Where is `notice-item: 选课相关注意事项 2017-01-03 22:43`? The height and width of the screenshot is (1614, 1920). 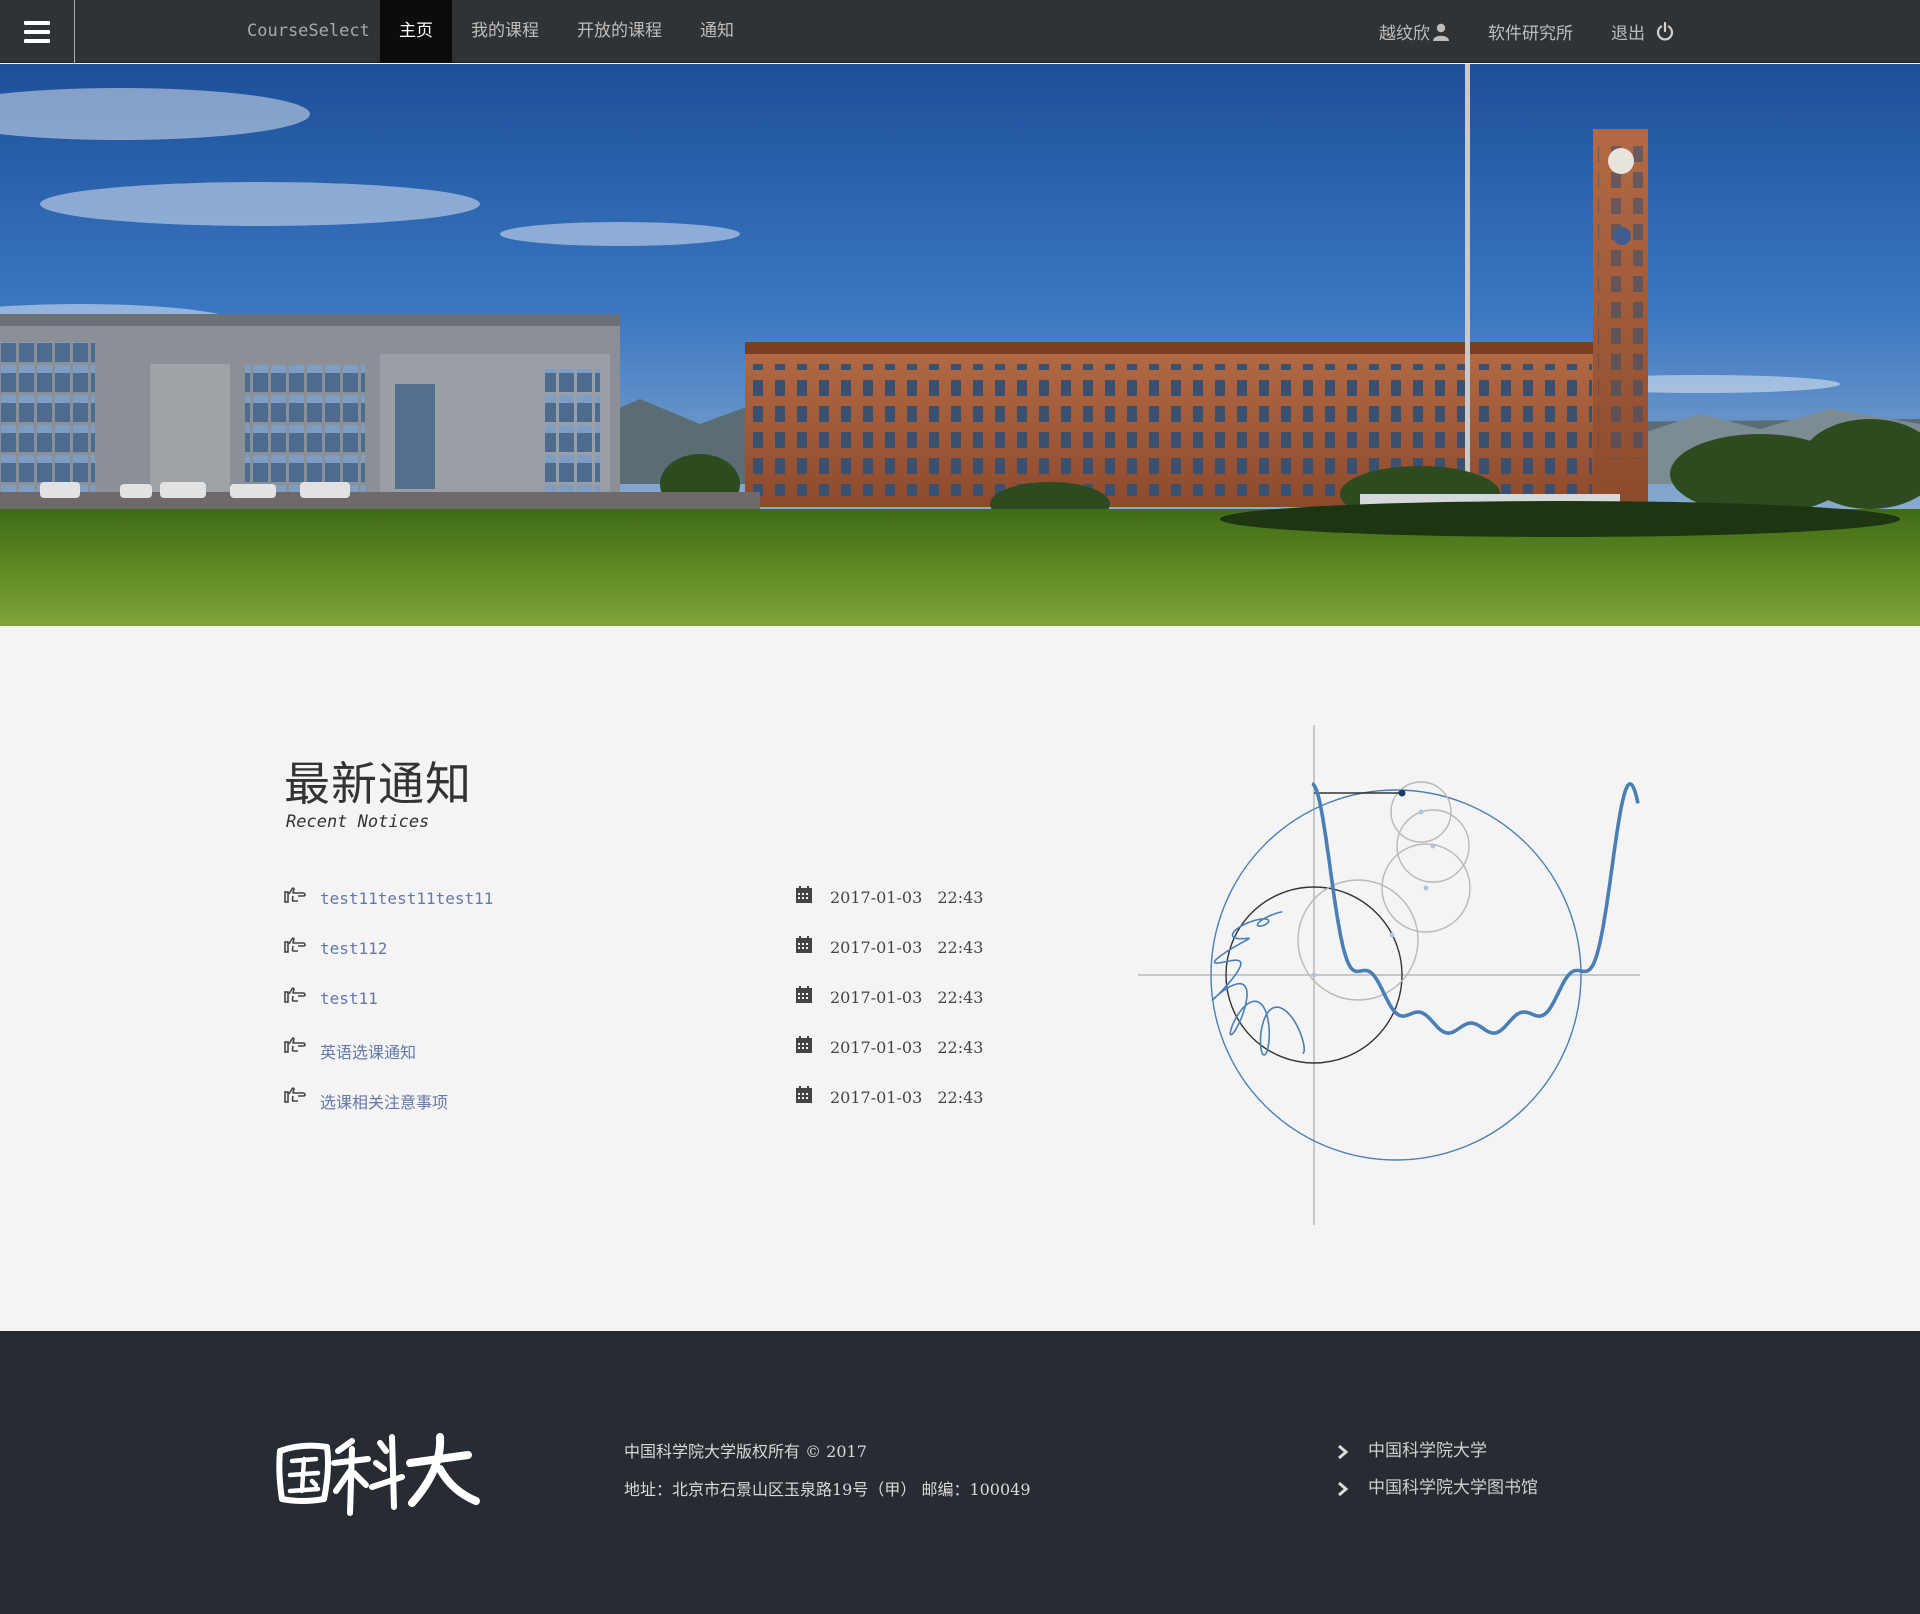
notice-item: 选课相关注意事项 2017-01-03 22:43 is located at coordinates (664, 1105).